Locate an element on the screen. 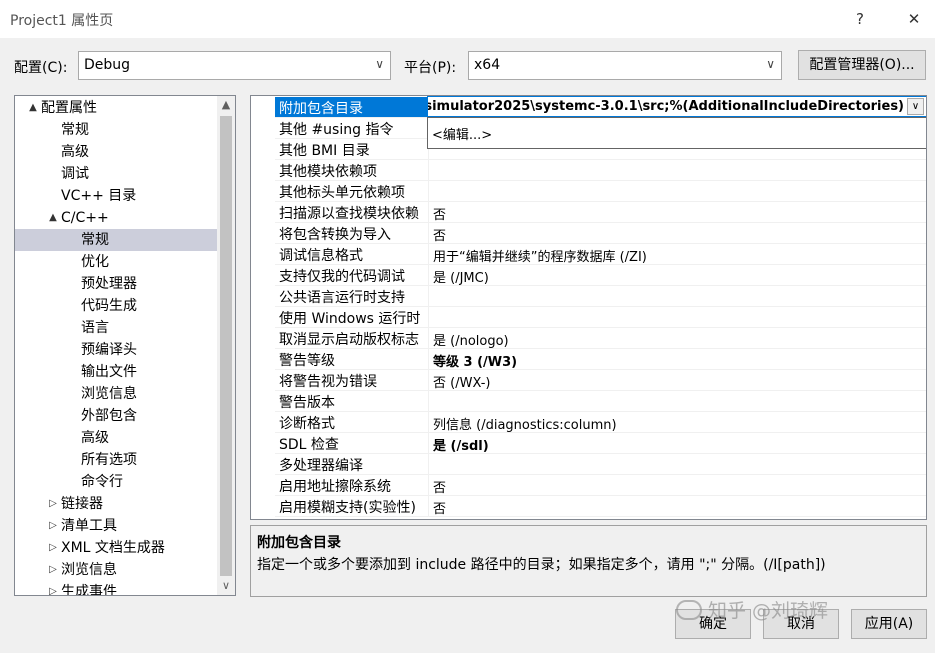 This screenshot has width=935, height=653. tree-item: VC++ 目录 is located at coordinates (116, 196).